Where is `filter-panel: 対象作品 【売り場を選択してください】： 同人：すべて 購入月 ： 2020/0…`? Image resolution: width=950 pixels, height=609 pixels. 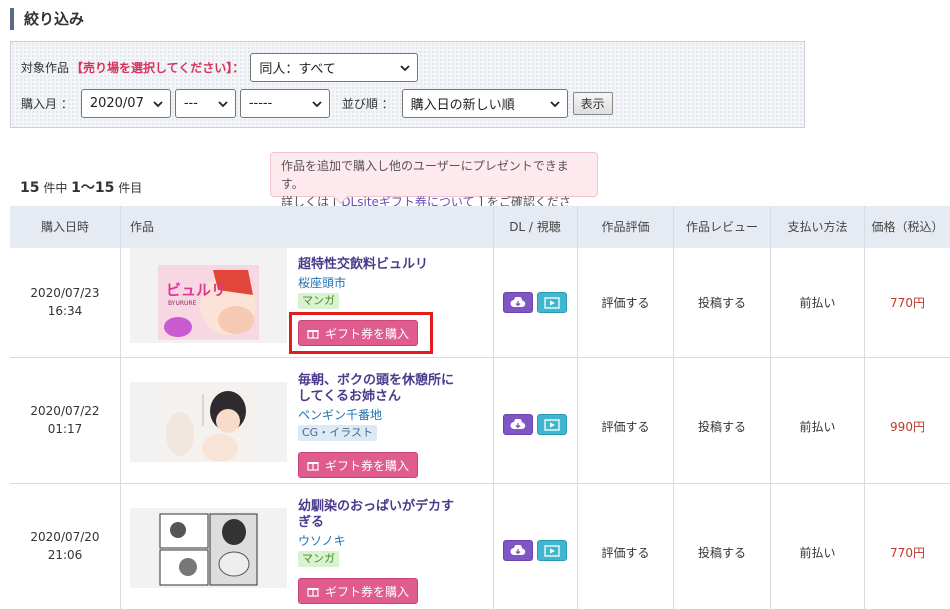
filter-panel: 対象作品 【売り場を選択してください】： 同人：すべて 購入月 ： 2020/0… is located at coordinates (407, 84).